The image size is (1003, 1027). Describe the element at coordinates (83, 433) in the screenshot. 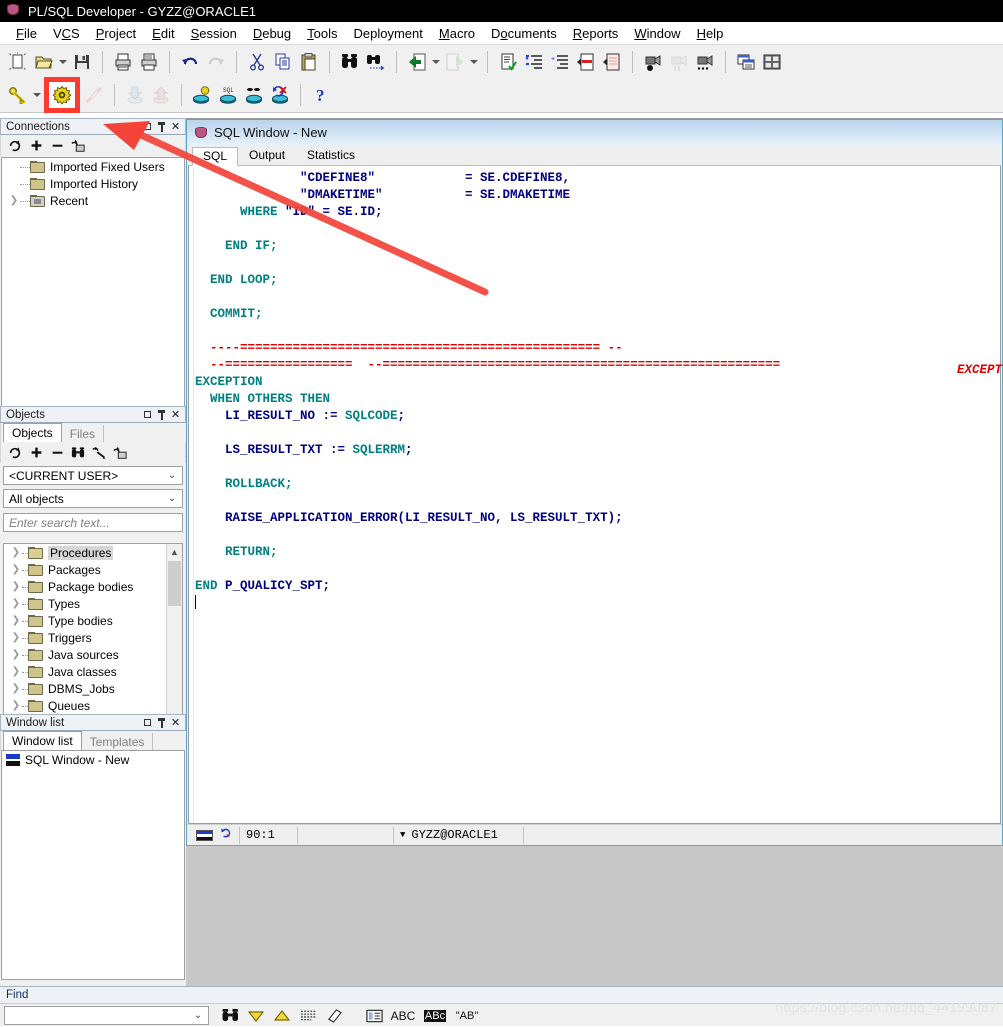

I see `tab-files: Files` at that location.